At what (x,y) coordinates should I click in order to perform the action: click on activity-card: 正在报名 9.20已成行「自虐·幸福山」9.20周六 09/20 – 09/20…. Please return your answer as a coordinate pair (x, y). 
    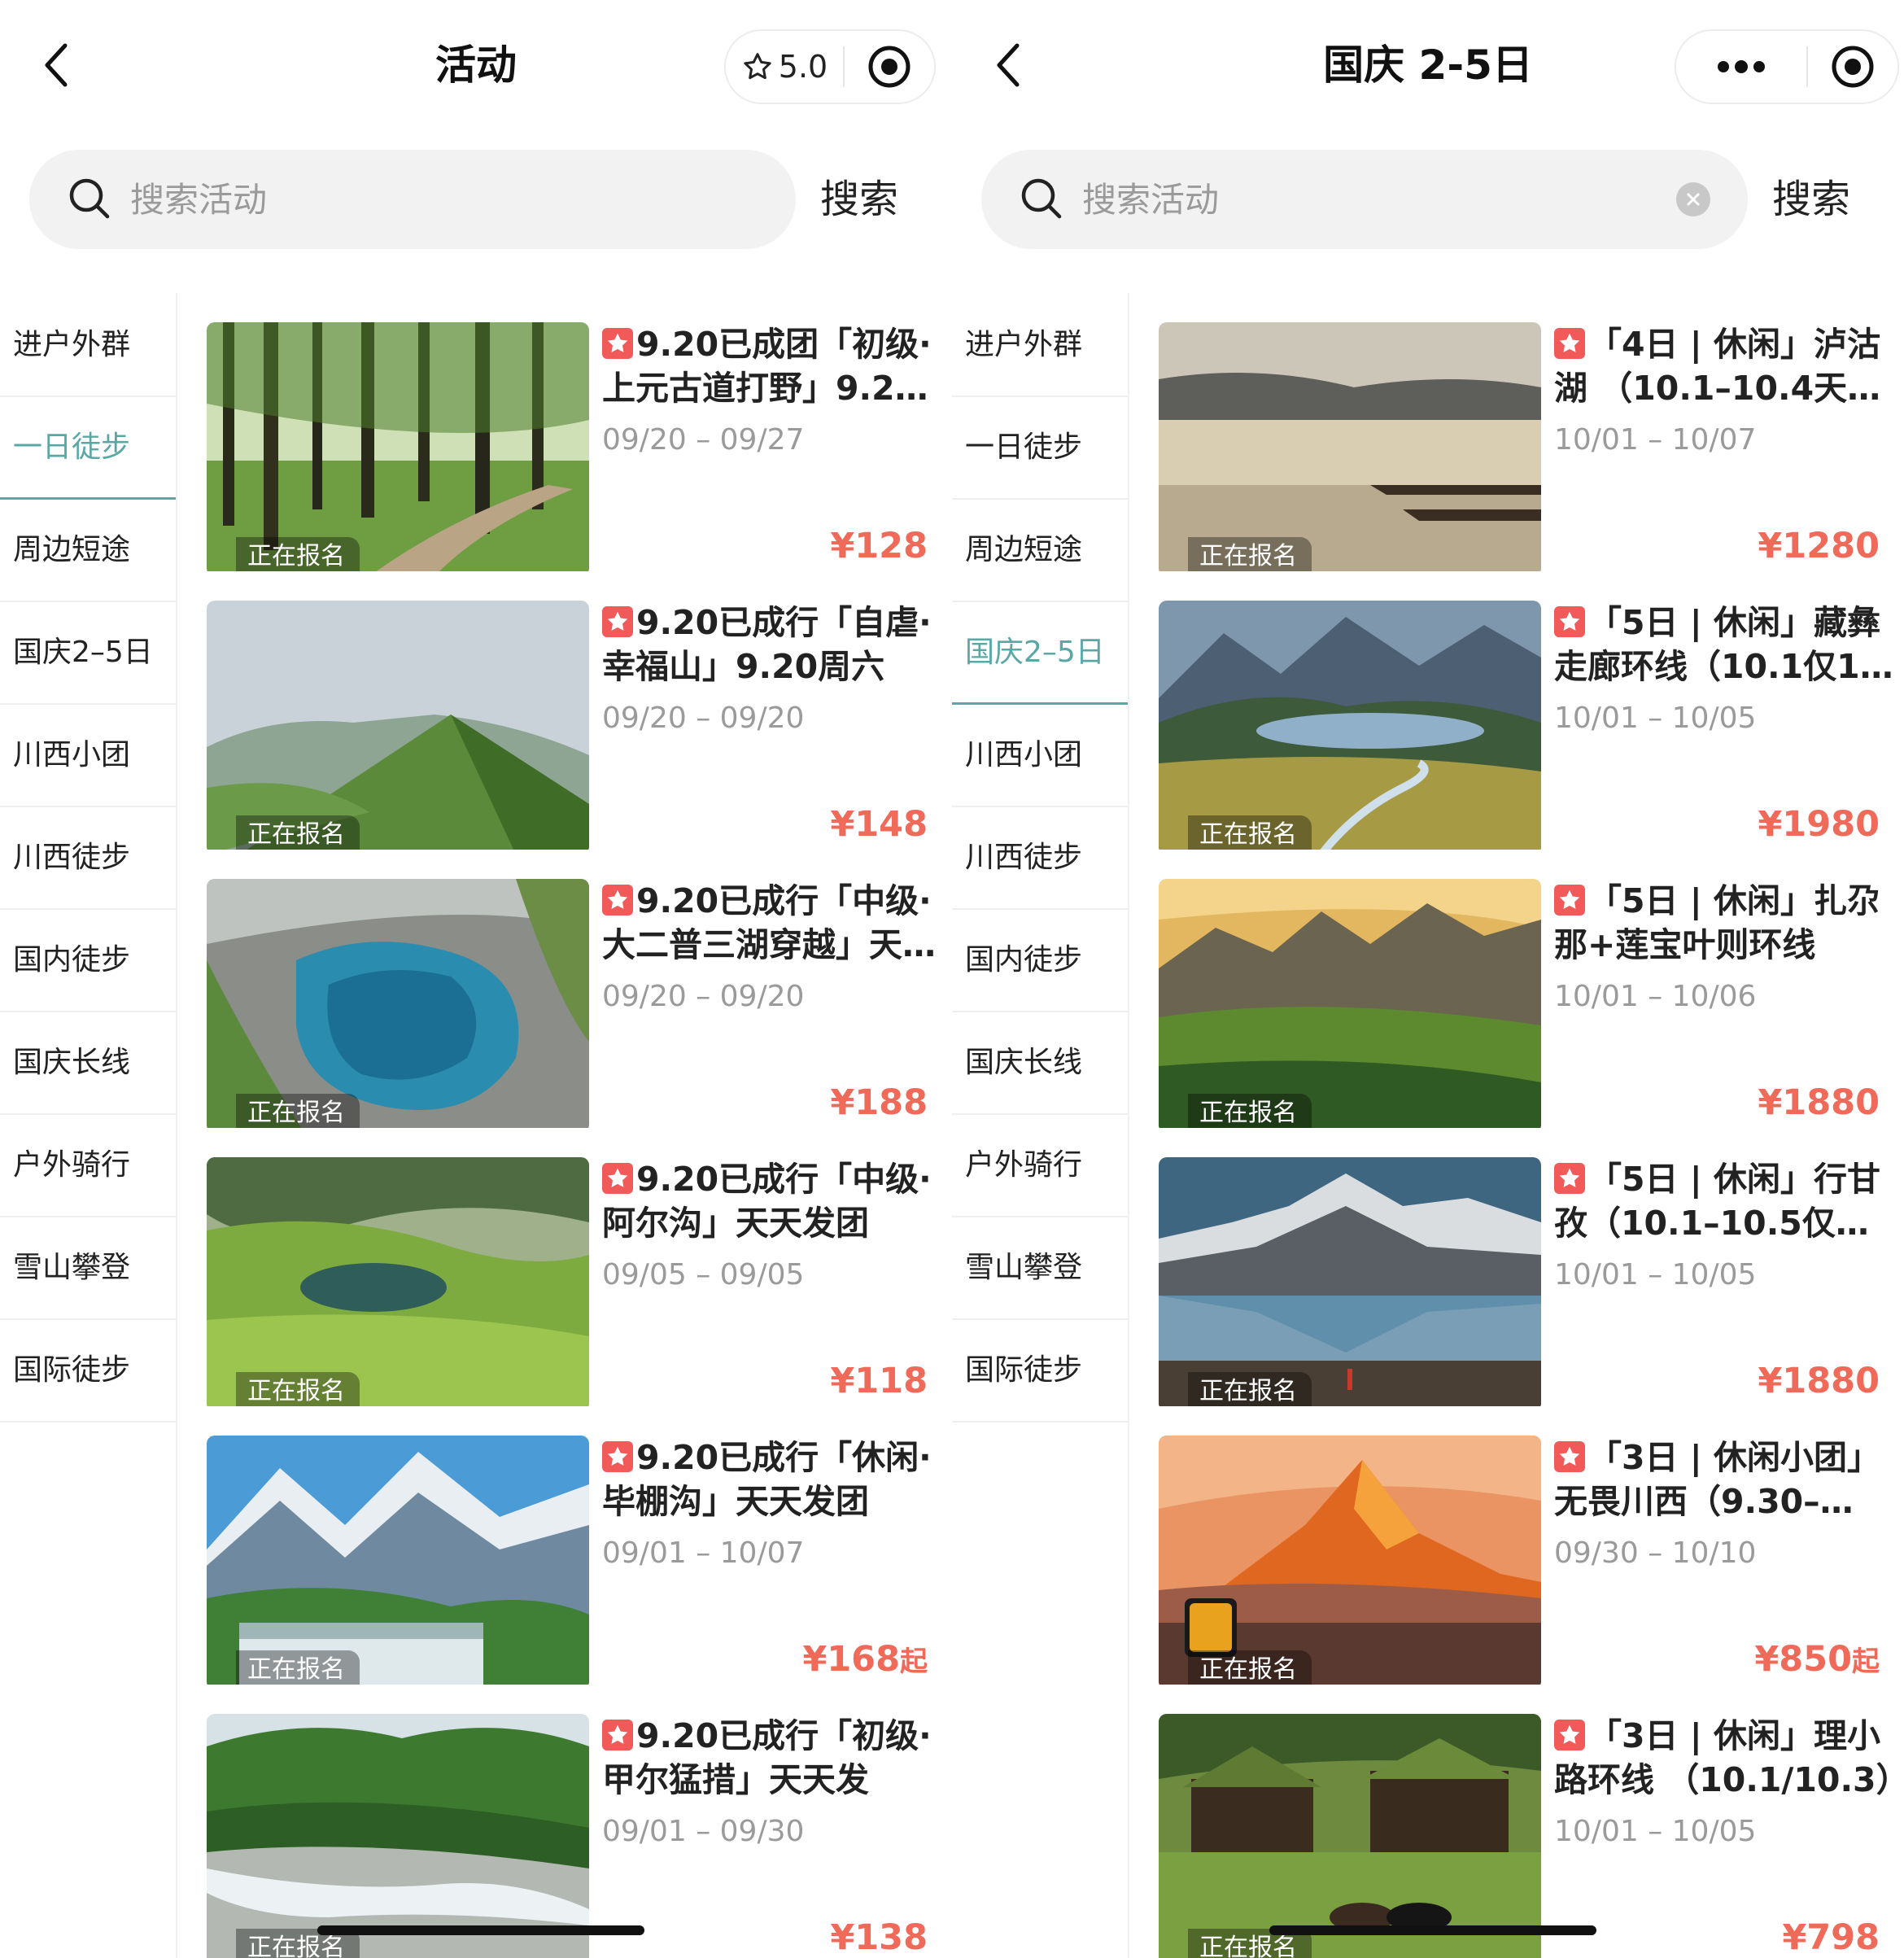
    Looking at the image, I should click on (564, 712).